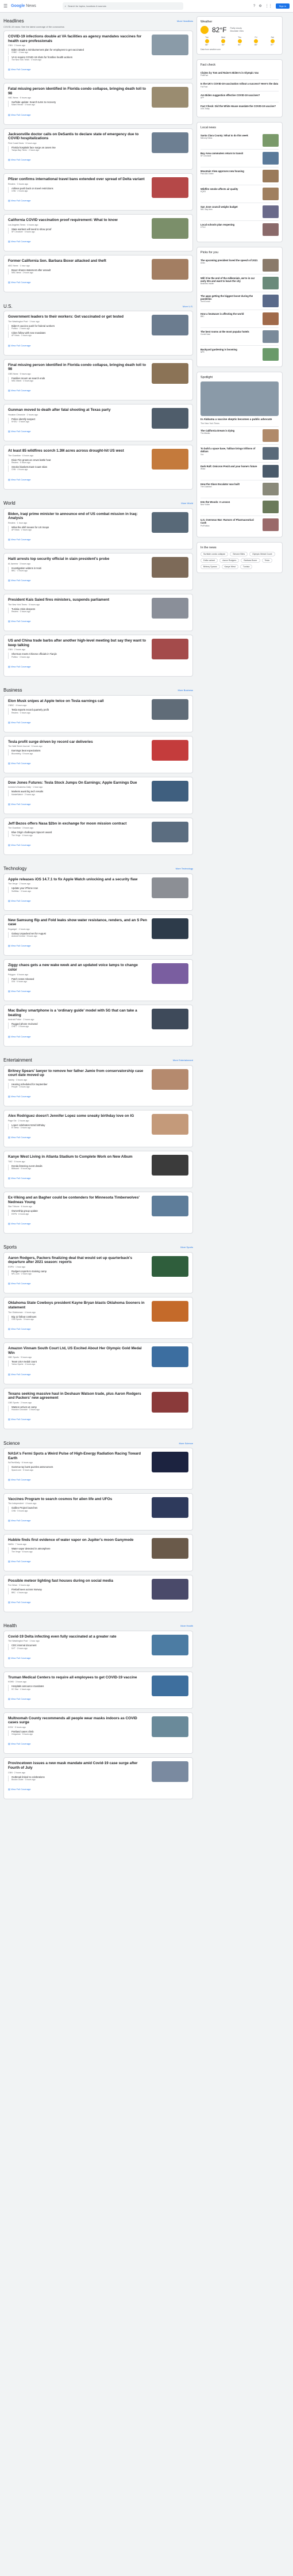  What do you see at coordinates (229, 560) in the screenshot?
I see `topic-chip: Aaron Rodgers` at bounding box center [229, 560].